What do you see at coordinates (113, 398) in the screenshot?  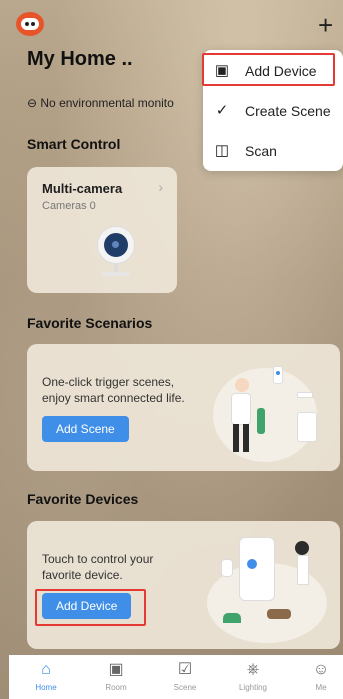 I see `scenarios-text-line2: enjoy smart connected life.` at bounding box center [113, 398].